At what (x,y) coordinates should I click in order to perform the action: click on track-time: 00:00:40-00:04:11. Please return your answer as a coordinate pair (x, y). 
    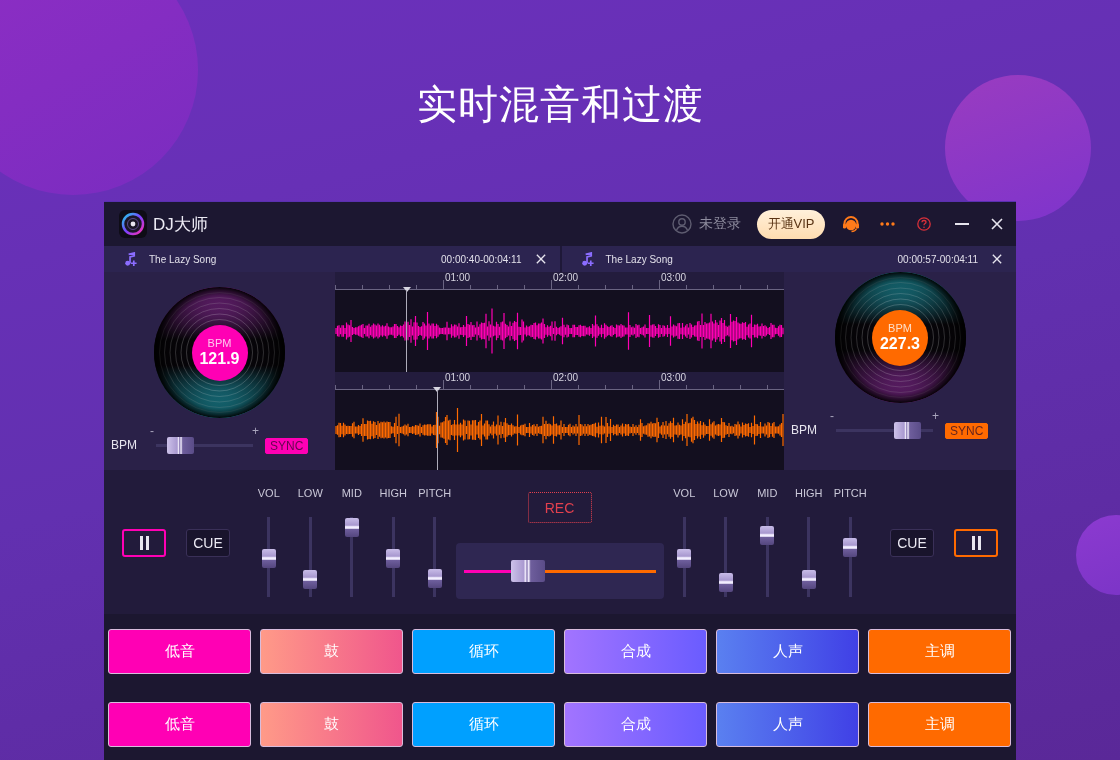
    Looking at the image, I should click on (481, 259).